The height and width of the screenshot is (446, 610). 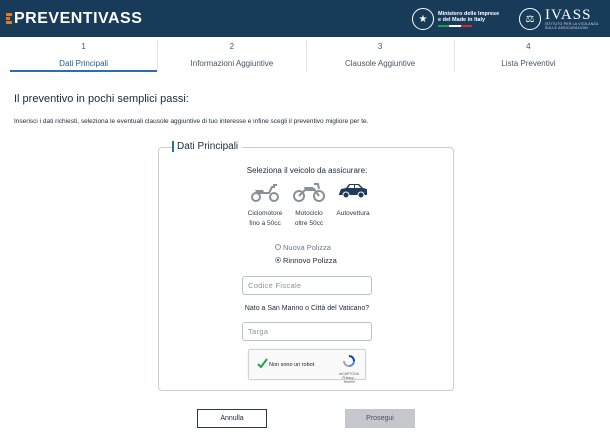 What do you see at coordinates (307, 170) in the screenshot?
I see `vehicle-selector-title: Seleziona il veicolo da assicurare:` at bounding box center [307, 170].